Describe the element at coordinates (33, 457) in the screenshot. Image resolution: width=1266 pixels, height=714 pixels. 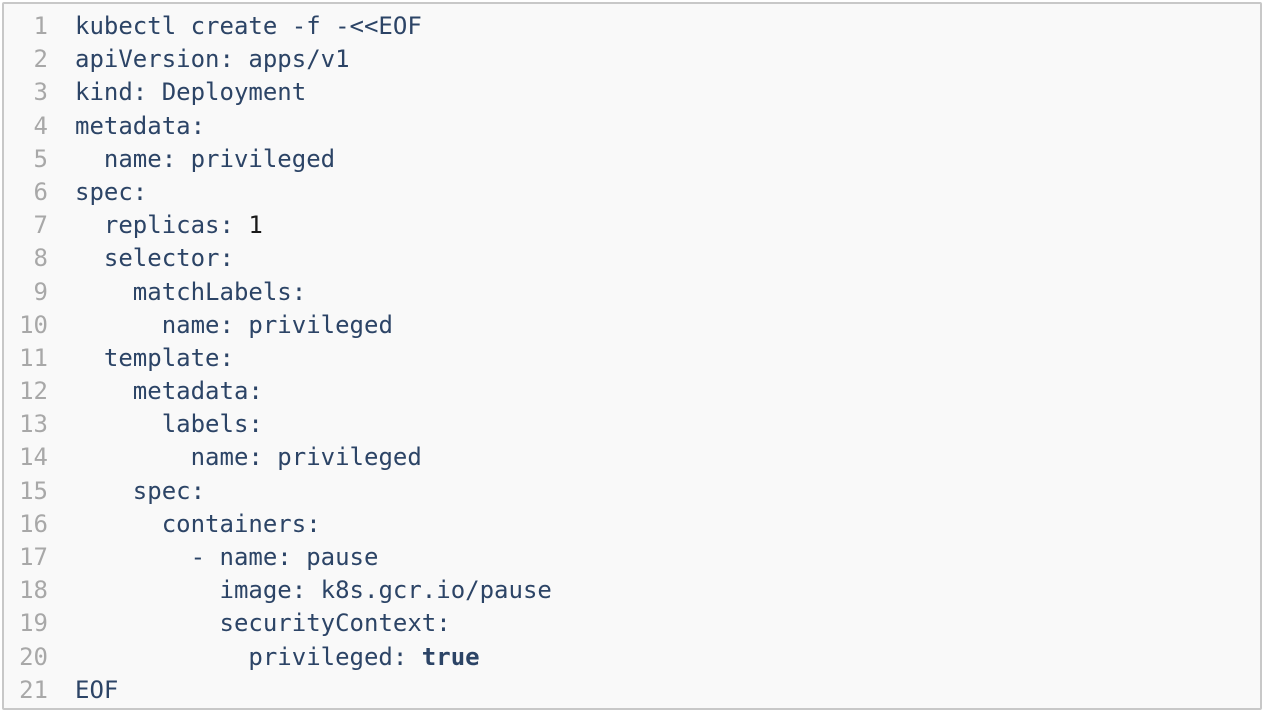
I see `line-number: 14` at that location.